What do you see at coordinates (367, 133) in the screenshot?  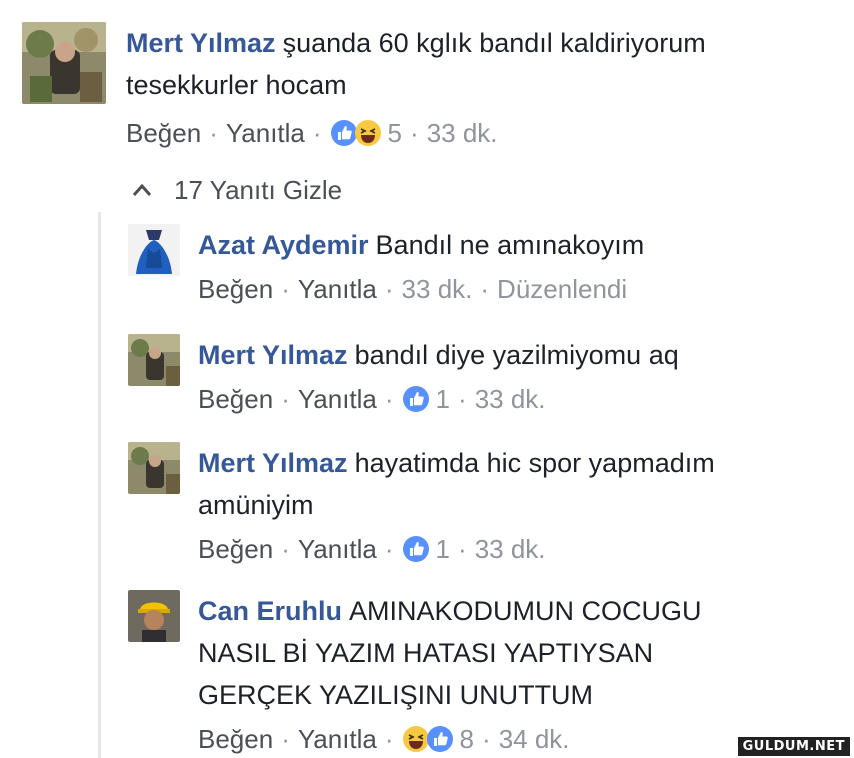 I see `haha-reaction-icon` at bounding box center [367, 133].